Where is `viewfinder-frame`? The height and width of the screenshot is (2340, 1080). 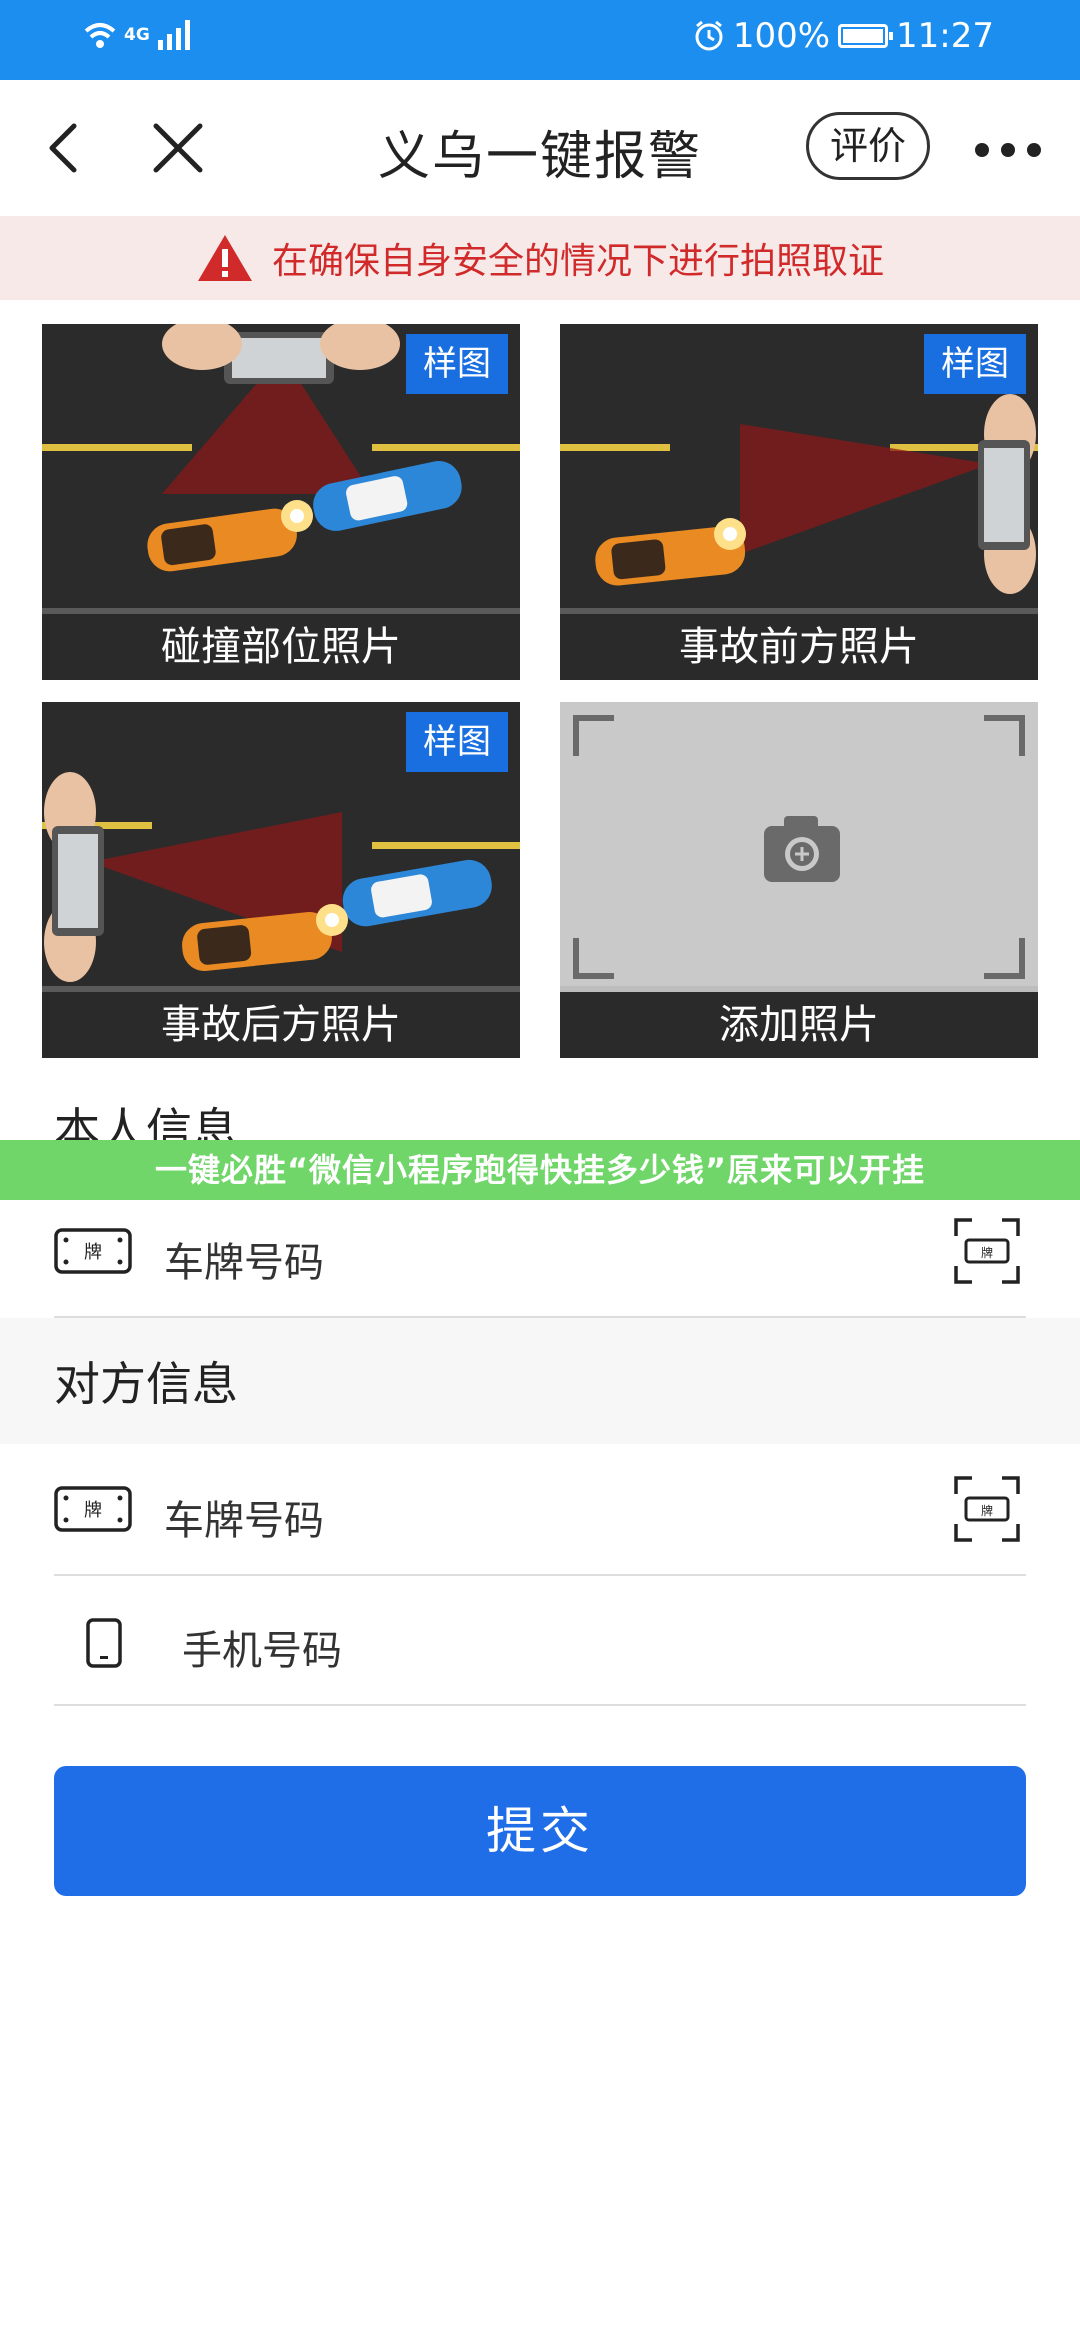 viewfinder-frame is located at coordinates (799, 847).